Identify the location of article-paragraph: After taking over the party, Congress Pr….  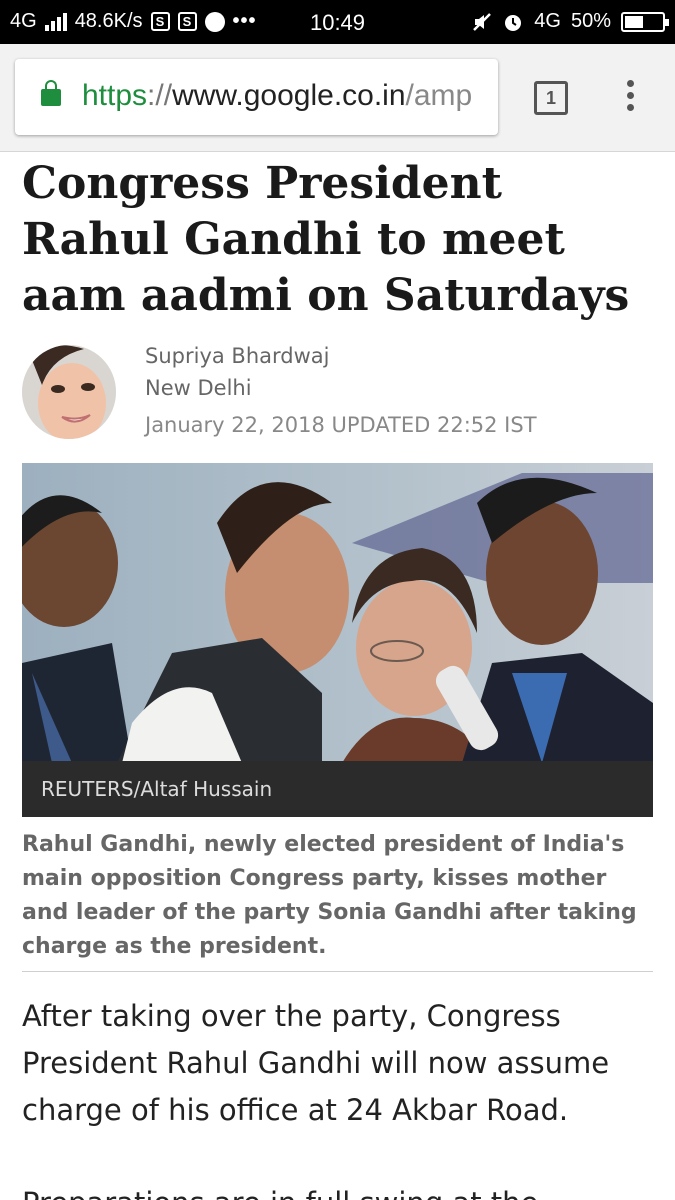
(316, 1063).